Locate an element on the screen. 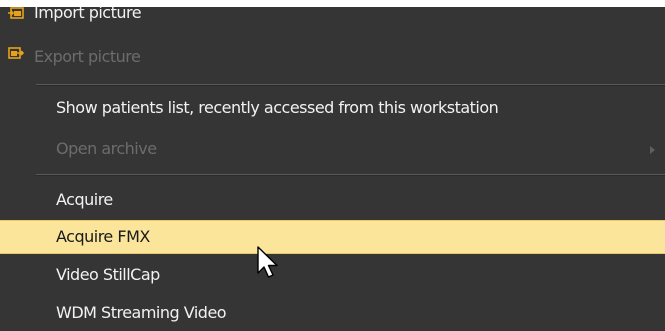  menu-item-label: Video StillCap is located at coordinates (108, 274).